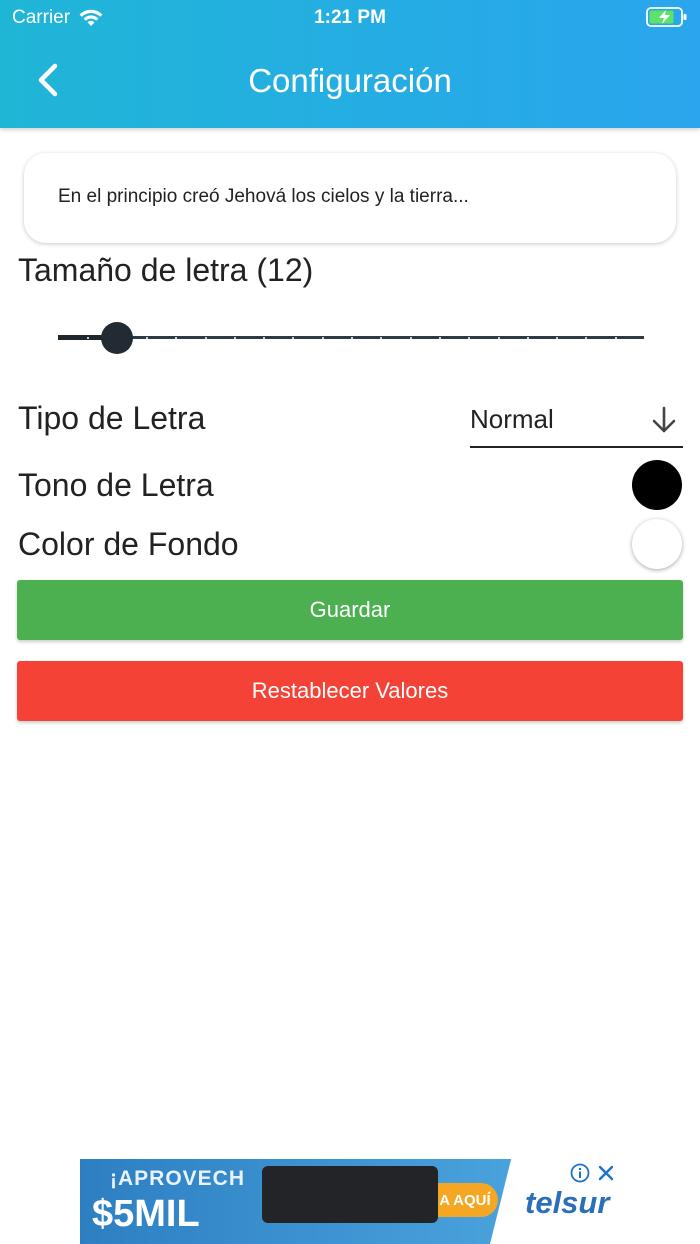  I want to click on page-title: Configuración, so click(350, 80).